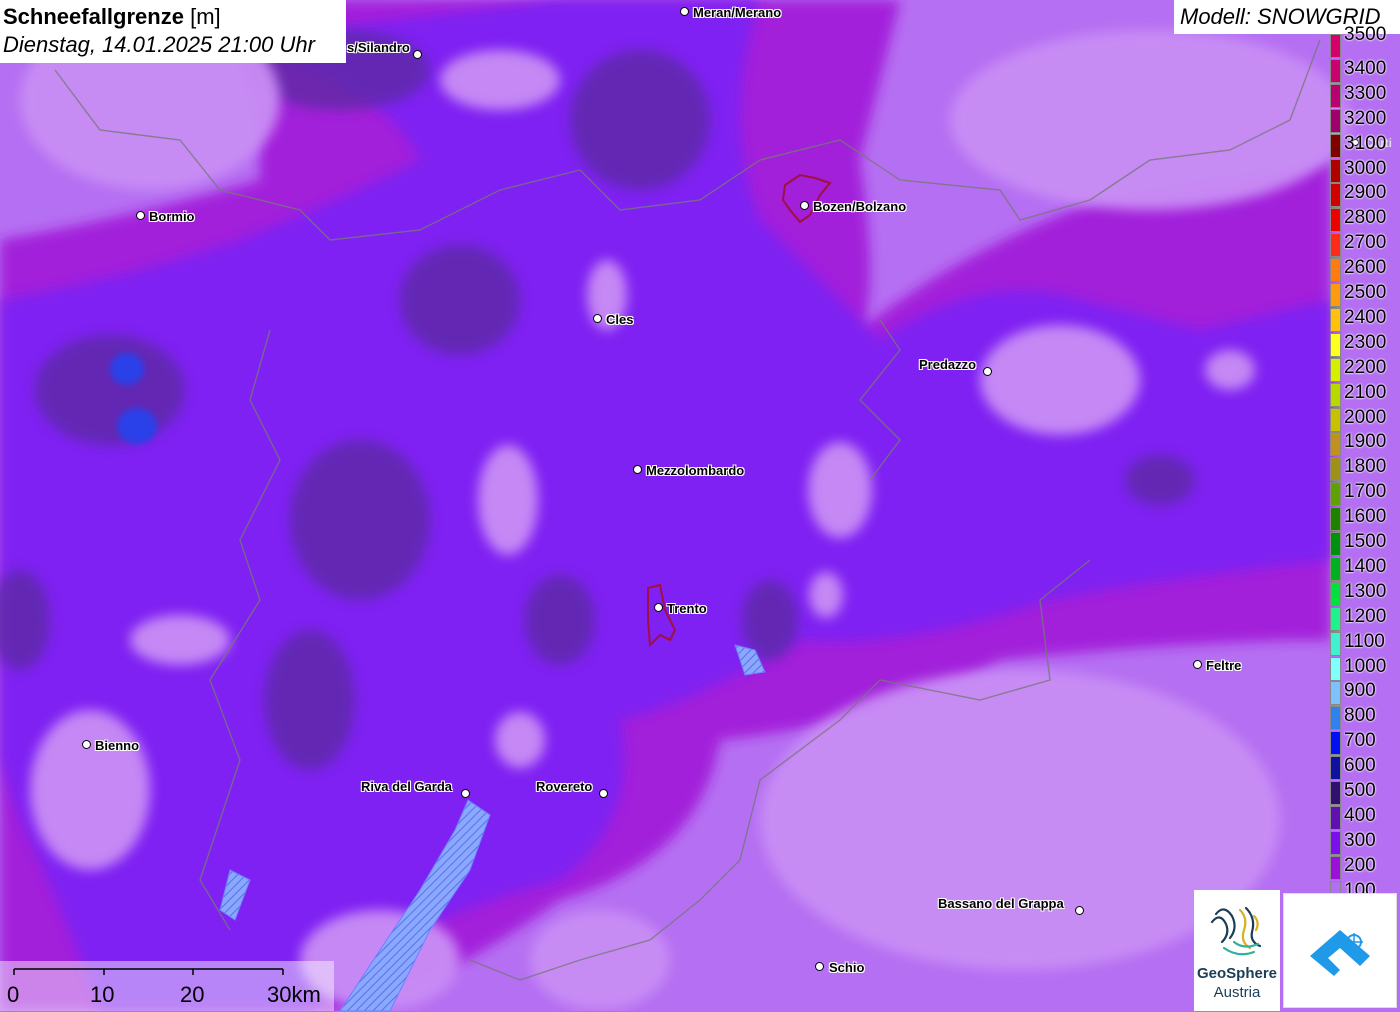  I want to click on parameter-unit: [m], so click(205, 16).